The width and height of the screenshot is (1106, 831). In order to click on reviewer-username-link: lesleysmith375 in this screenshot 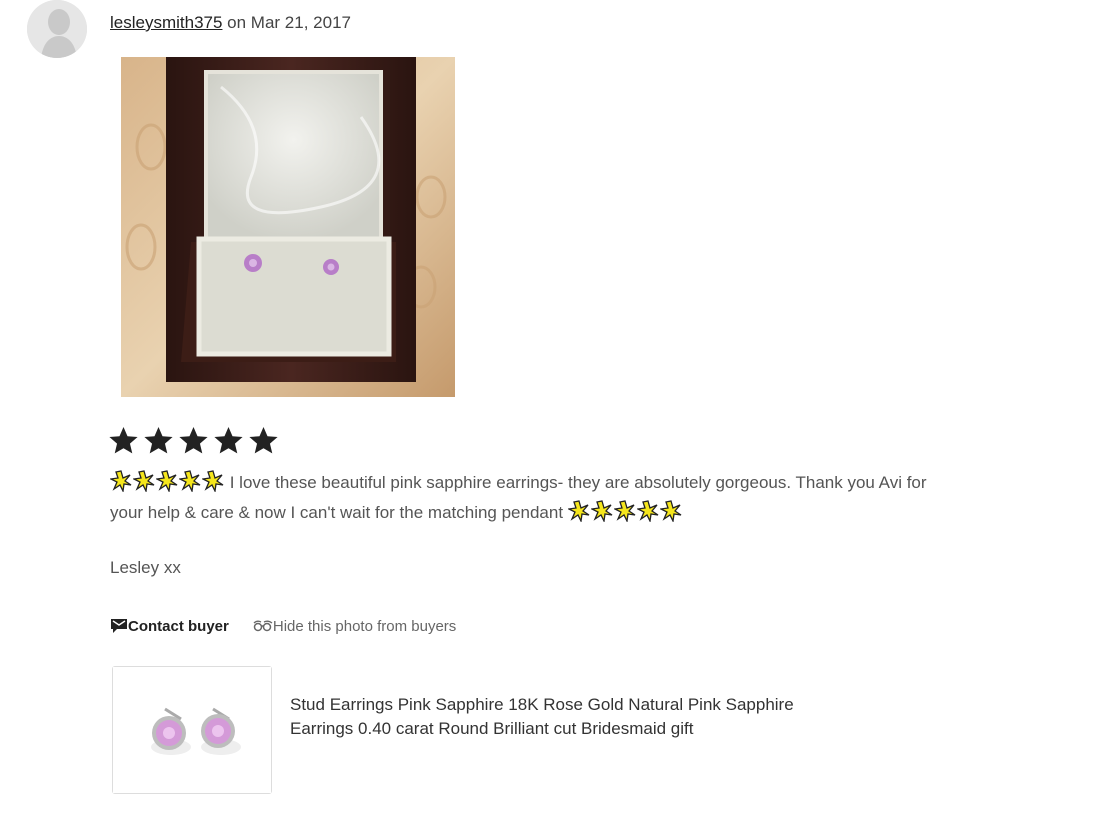, I will do `click(166, 22)`.